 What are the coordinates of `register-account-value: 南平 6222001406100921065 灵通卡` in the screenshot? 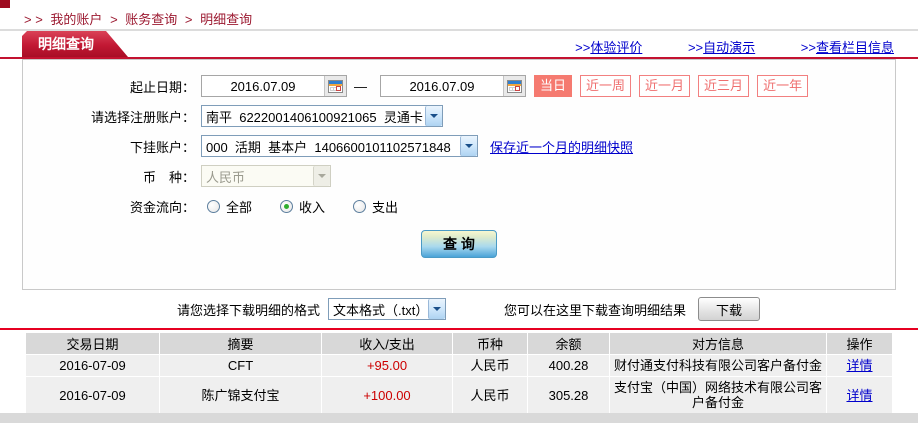 It's located at (314, 117).